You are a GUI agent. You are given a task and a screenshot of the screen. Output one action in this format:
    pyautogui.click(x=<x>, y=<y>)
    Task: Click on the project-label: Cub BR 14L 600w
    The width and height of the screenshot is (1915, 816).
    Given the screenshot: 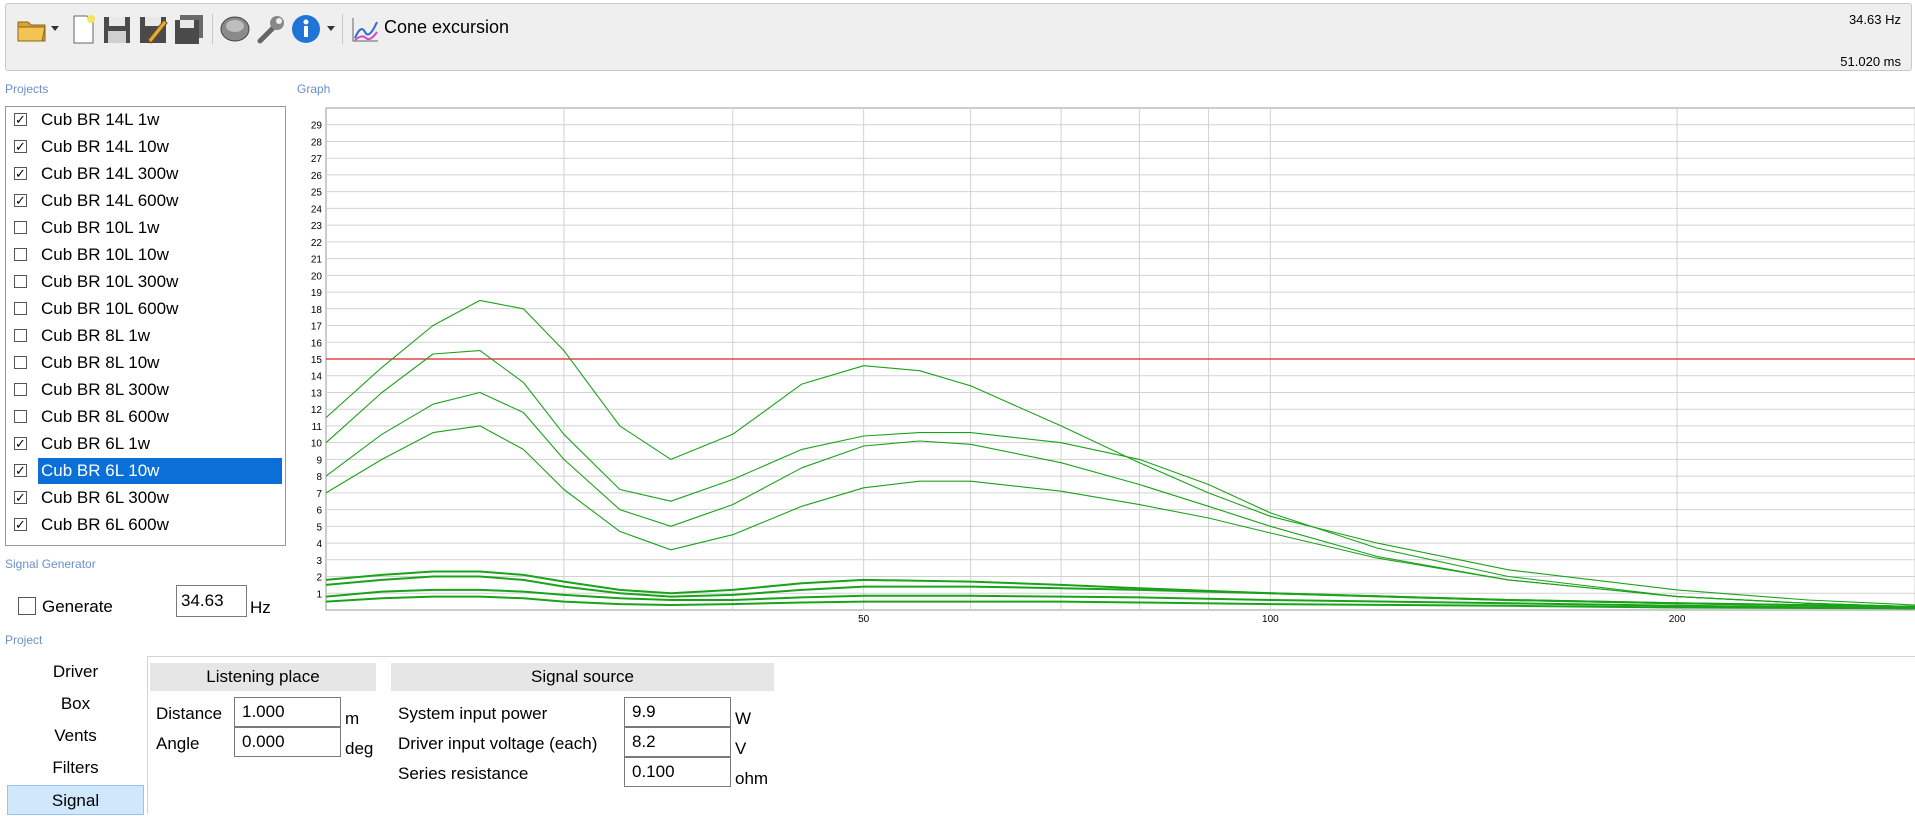 What is the action you would take?
    pyautogui.click(x=110, y=200)
    